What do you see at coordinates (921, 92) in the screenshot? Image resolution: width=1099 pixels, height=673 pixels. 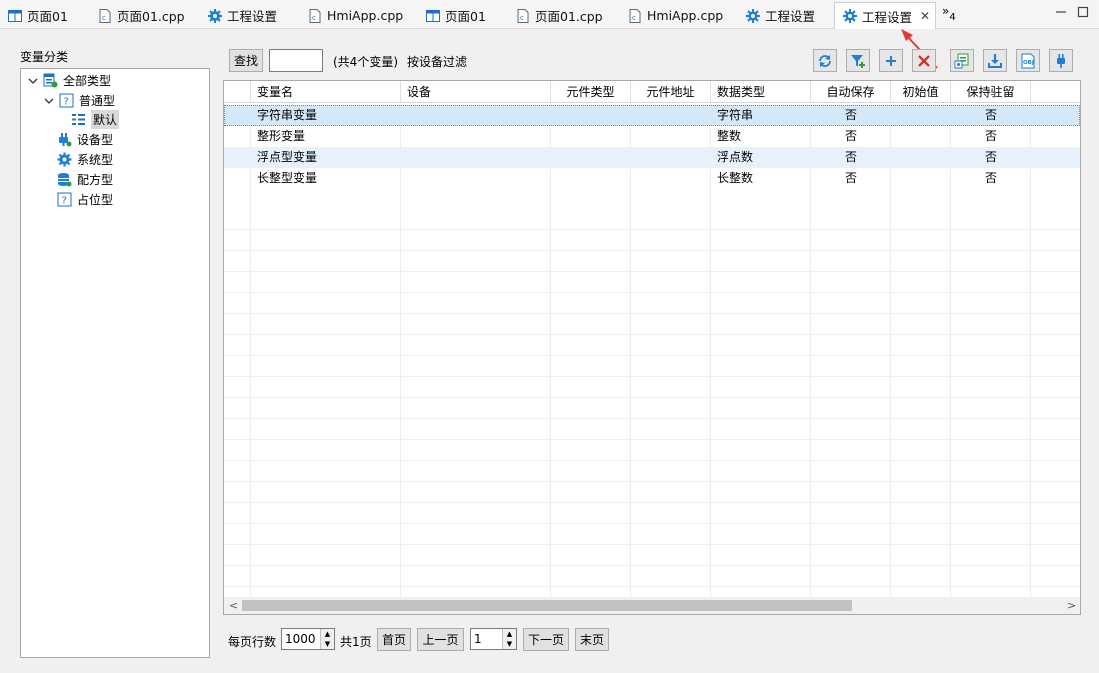 I see `column-header-initial-value: 初始值` at bounding box center [921, 92].